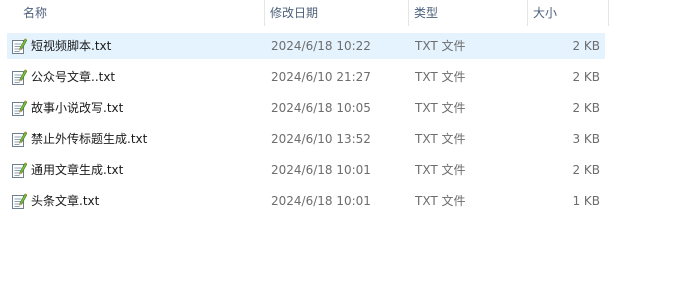  What do you see at coordinates (586, 201) in the screenshot?
I see `file-size: 1 KB` at bounding box center [586, 201].